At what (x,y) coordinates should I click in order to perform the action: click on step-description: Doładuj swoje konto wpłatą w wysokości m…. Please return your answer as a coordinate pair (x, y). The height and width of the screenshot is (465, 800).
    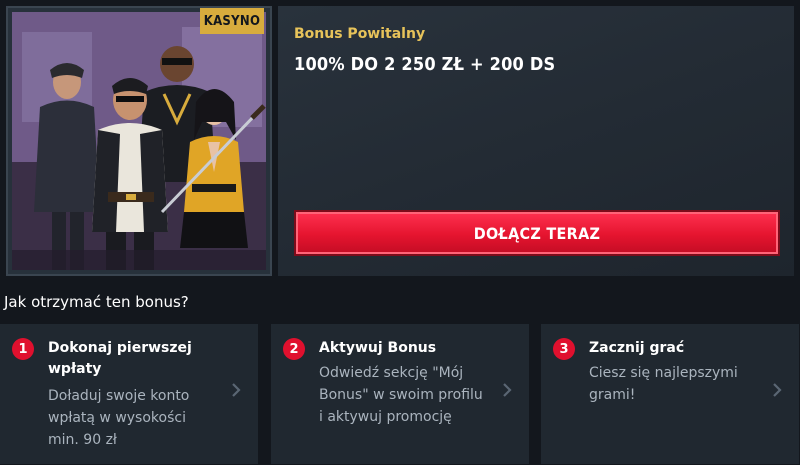
    Looking at the image, I should click on (119, 418).